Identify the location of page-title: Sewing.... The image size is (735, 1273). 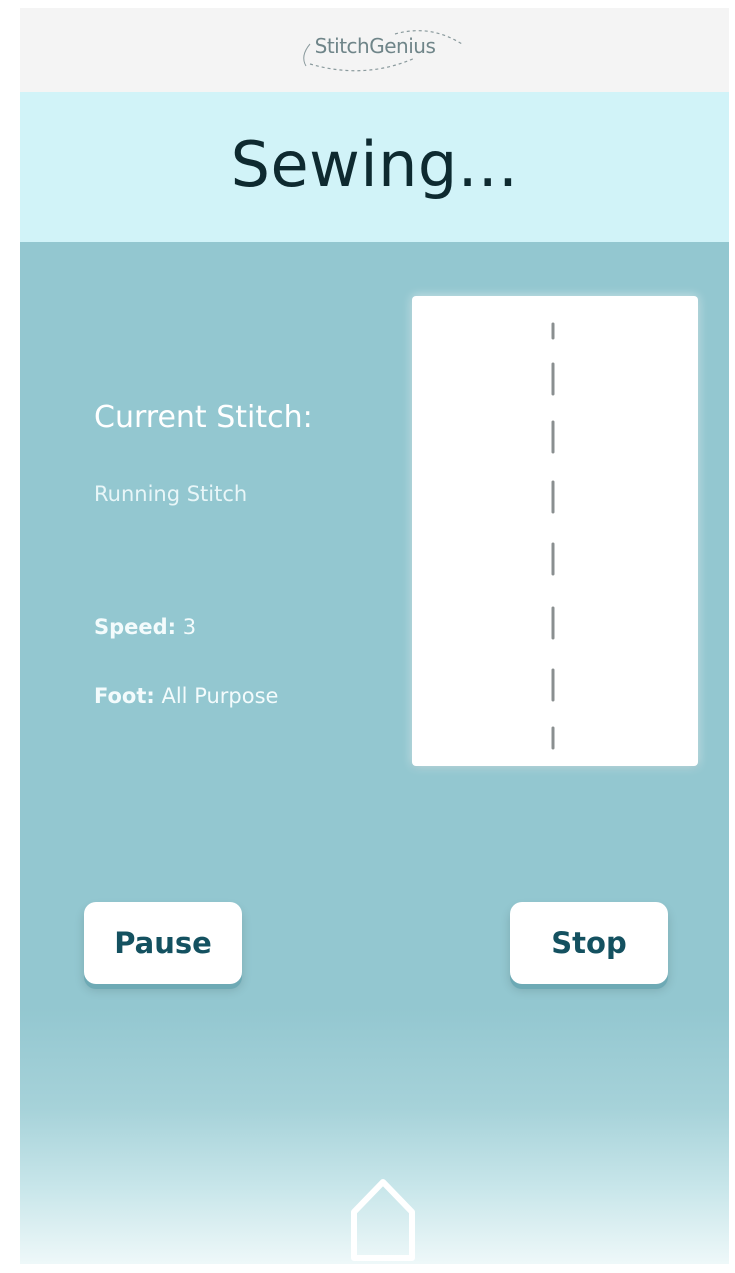
(374, 164).